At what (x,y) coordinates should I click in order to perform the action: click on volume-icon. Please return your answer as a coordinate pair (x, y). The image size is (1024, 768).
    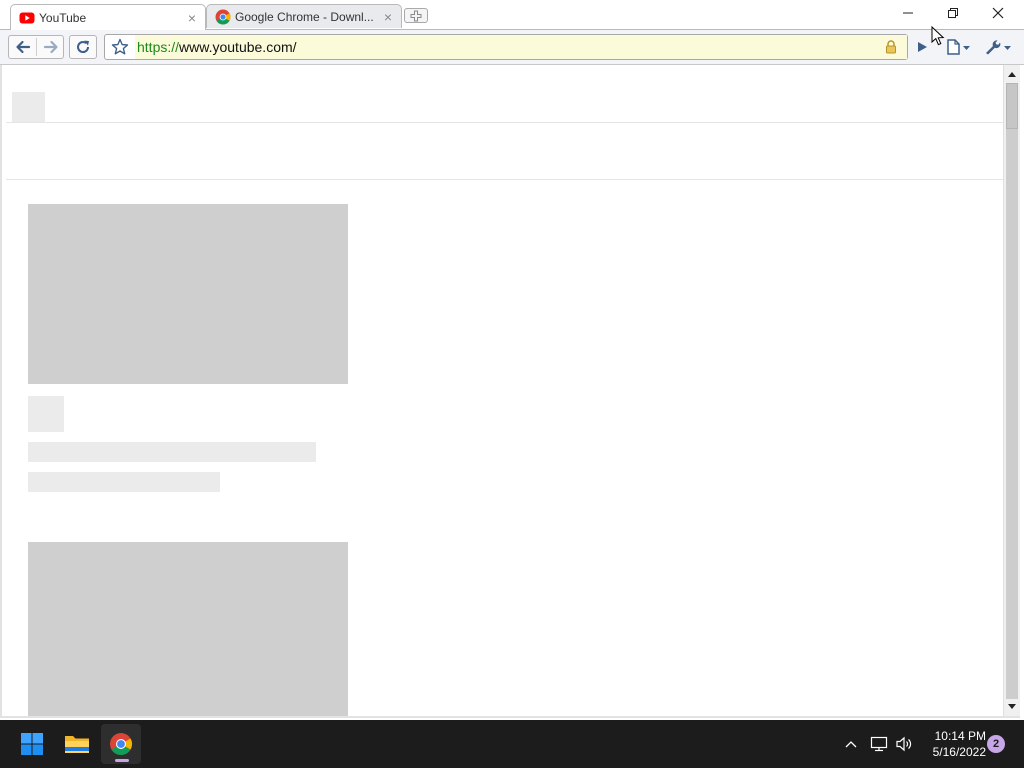
    Looking at the image, I should click on (904, 744).